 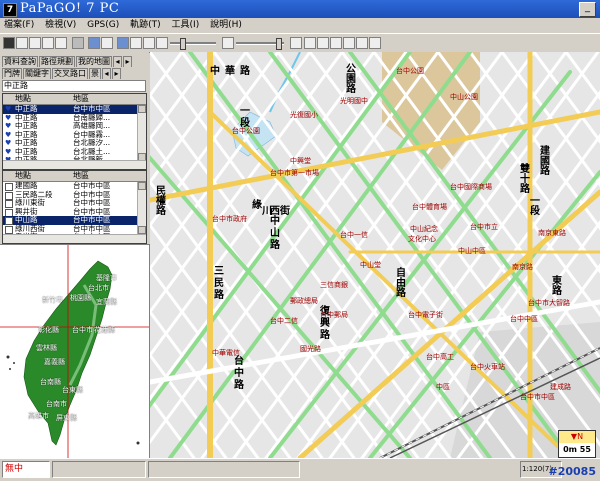 What do you see at coordinates (370, 265) in the screenshot?
I see `place-label: 中山堂` at bounding box center [370, 265].